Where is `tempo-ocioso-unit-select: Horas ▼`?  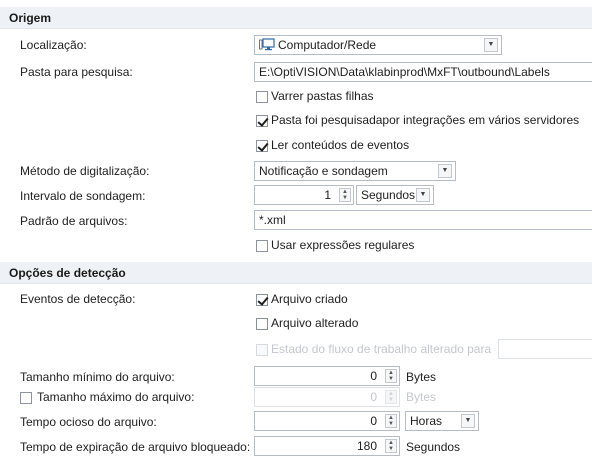
tempo-ocioso-unit-select: Horas ▼ is located at coordinates (442, 421).